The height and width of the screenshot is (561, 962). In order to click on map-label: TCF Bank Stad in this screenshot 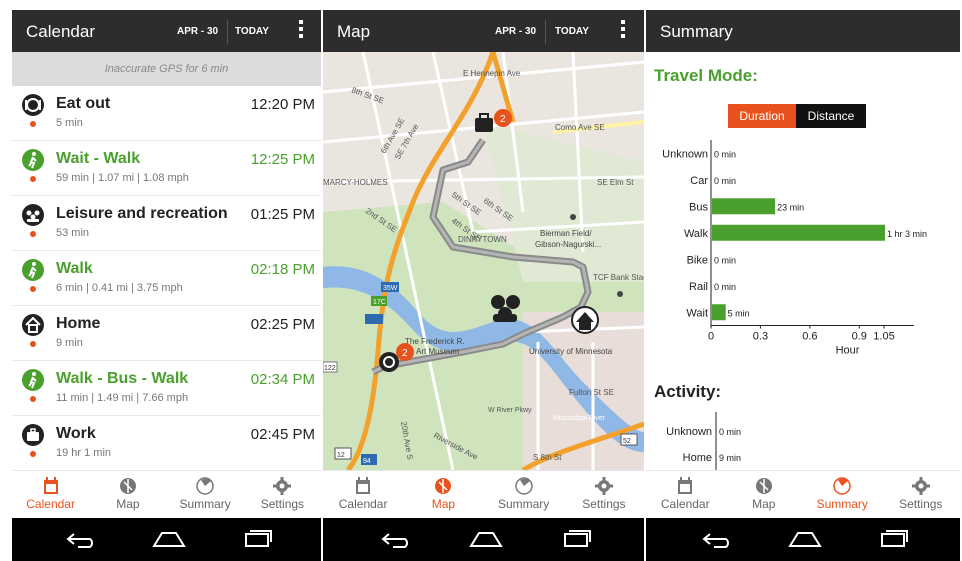, I will do `click(618, 277)`.